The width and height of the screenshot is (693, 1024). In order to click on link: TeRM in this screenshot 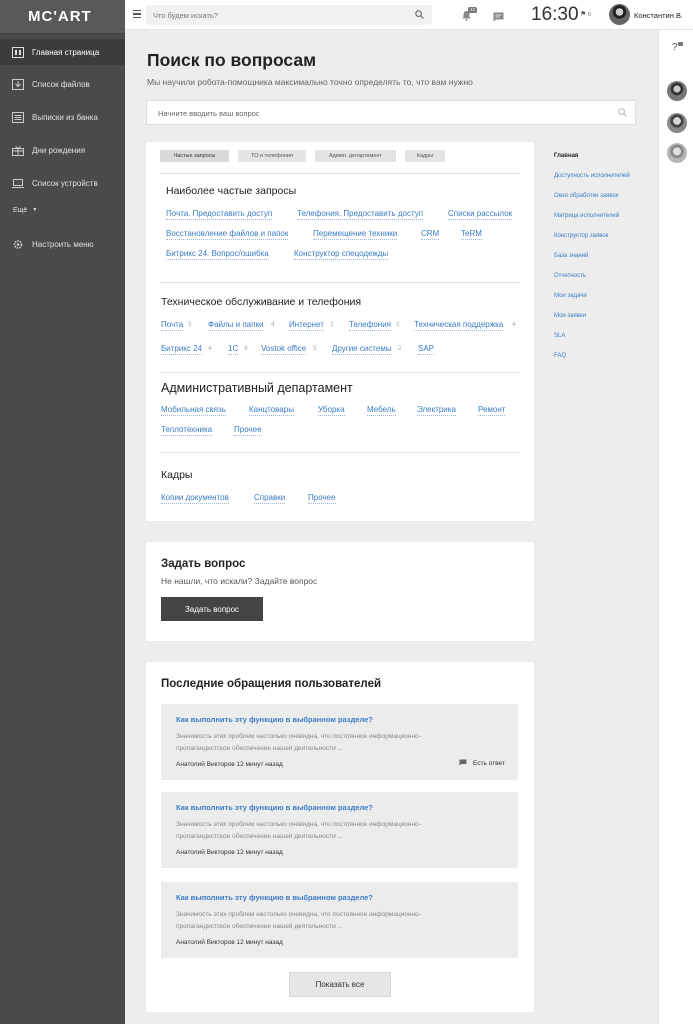, I will do `click(471, 234)`.